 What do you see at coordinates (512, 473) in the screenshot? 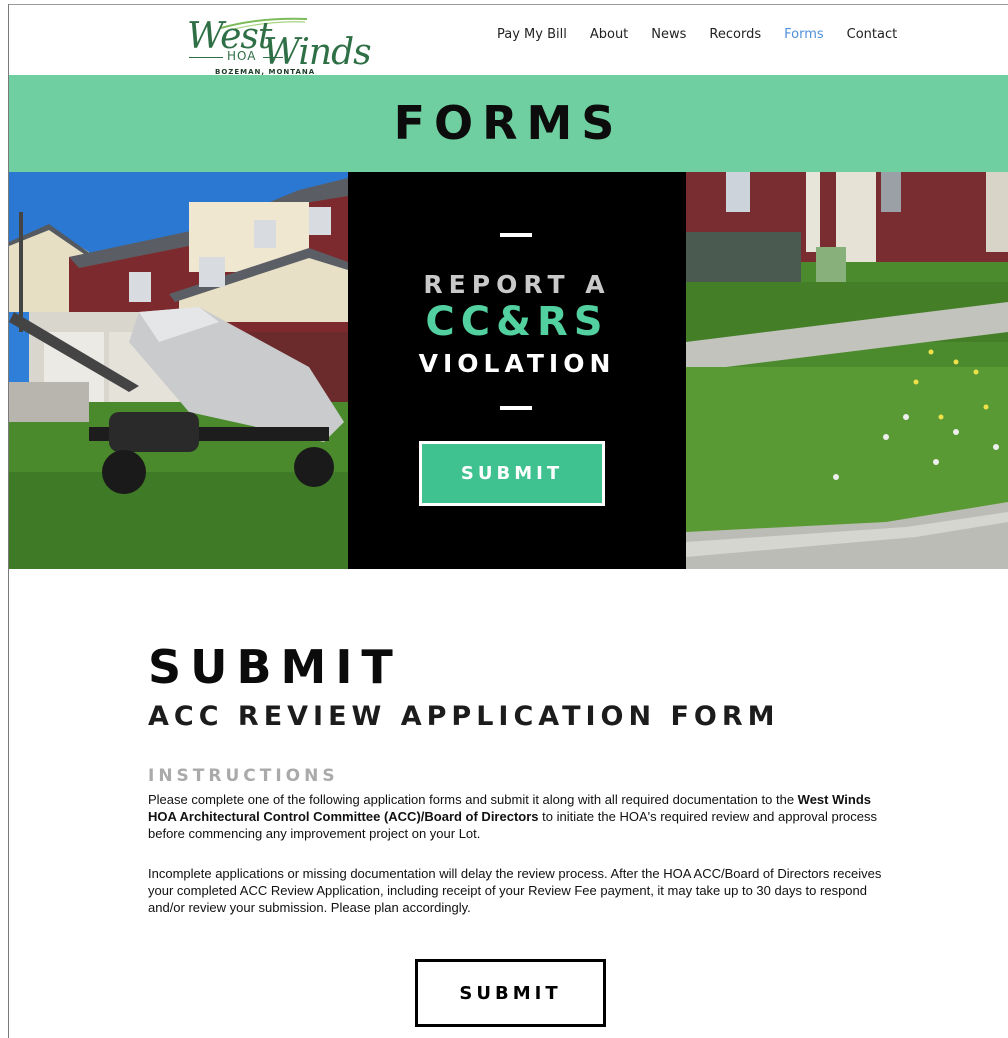
I see `report-violation-submit-button: SUBMIT` at bounding box center [512, 473].